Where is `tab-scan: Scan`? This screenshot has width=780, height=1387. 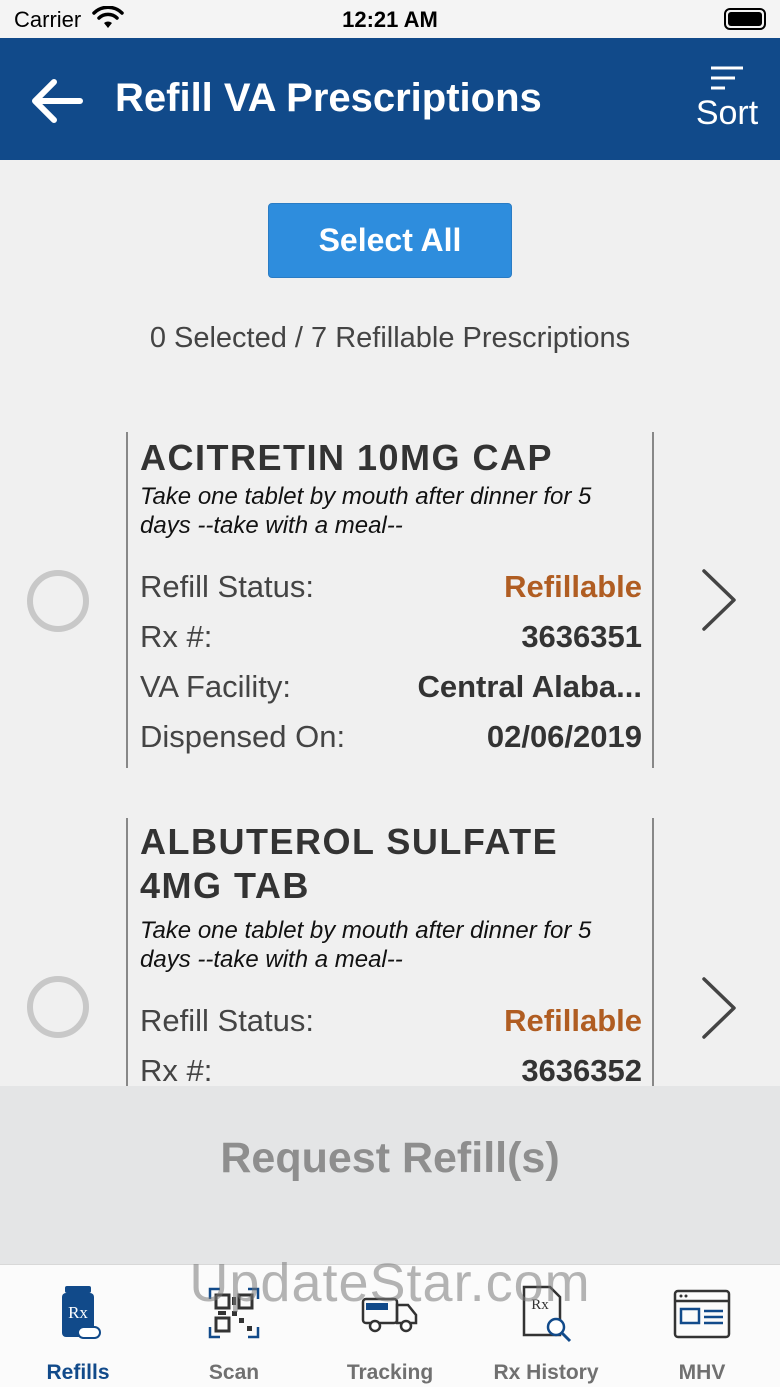 tab-scan: Scan is located at coordinates (234, 1326).